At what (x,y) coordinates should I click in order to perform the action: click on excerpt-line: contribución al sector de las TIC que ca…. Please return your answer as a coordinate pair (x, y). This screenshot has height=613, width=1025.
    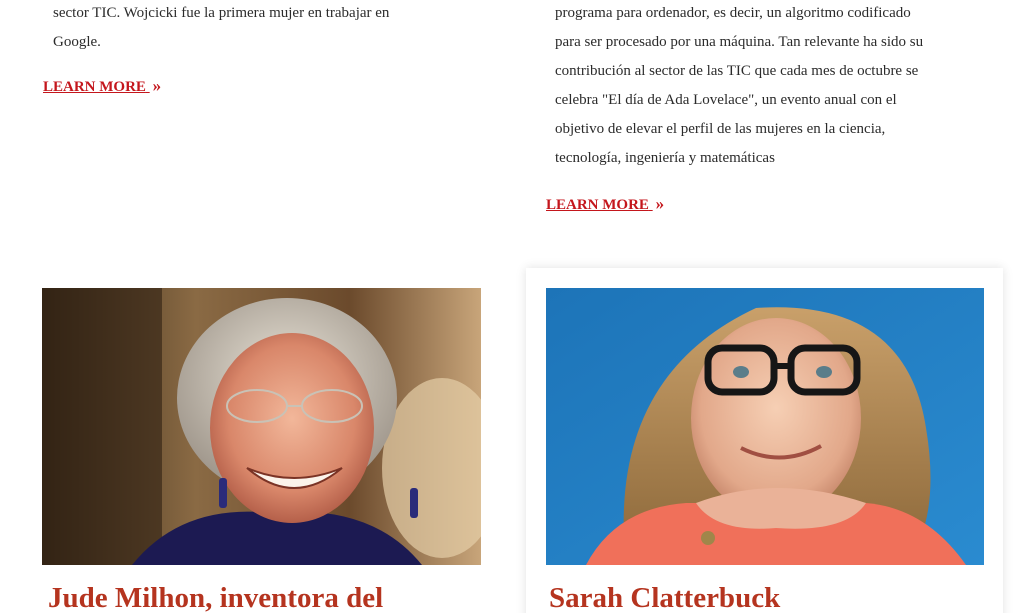
    Looking at the image, I should click on (737, 71).